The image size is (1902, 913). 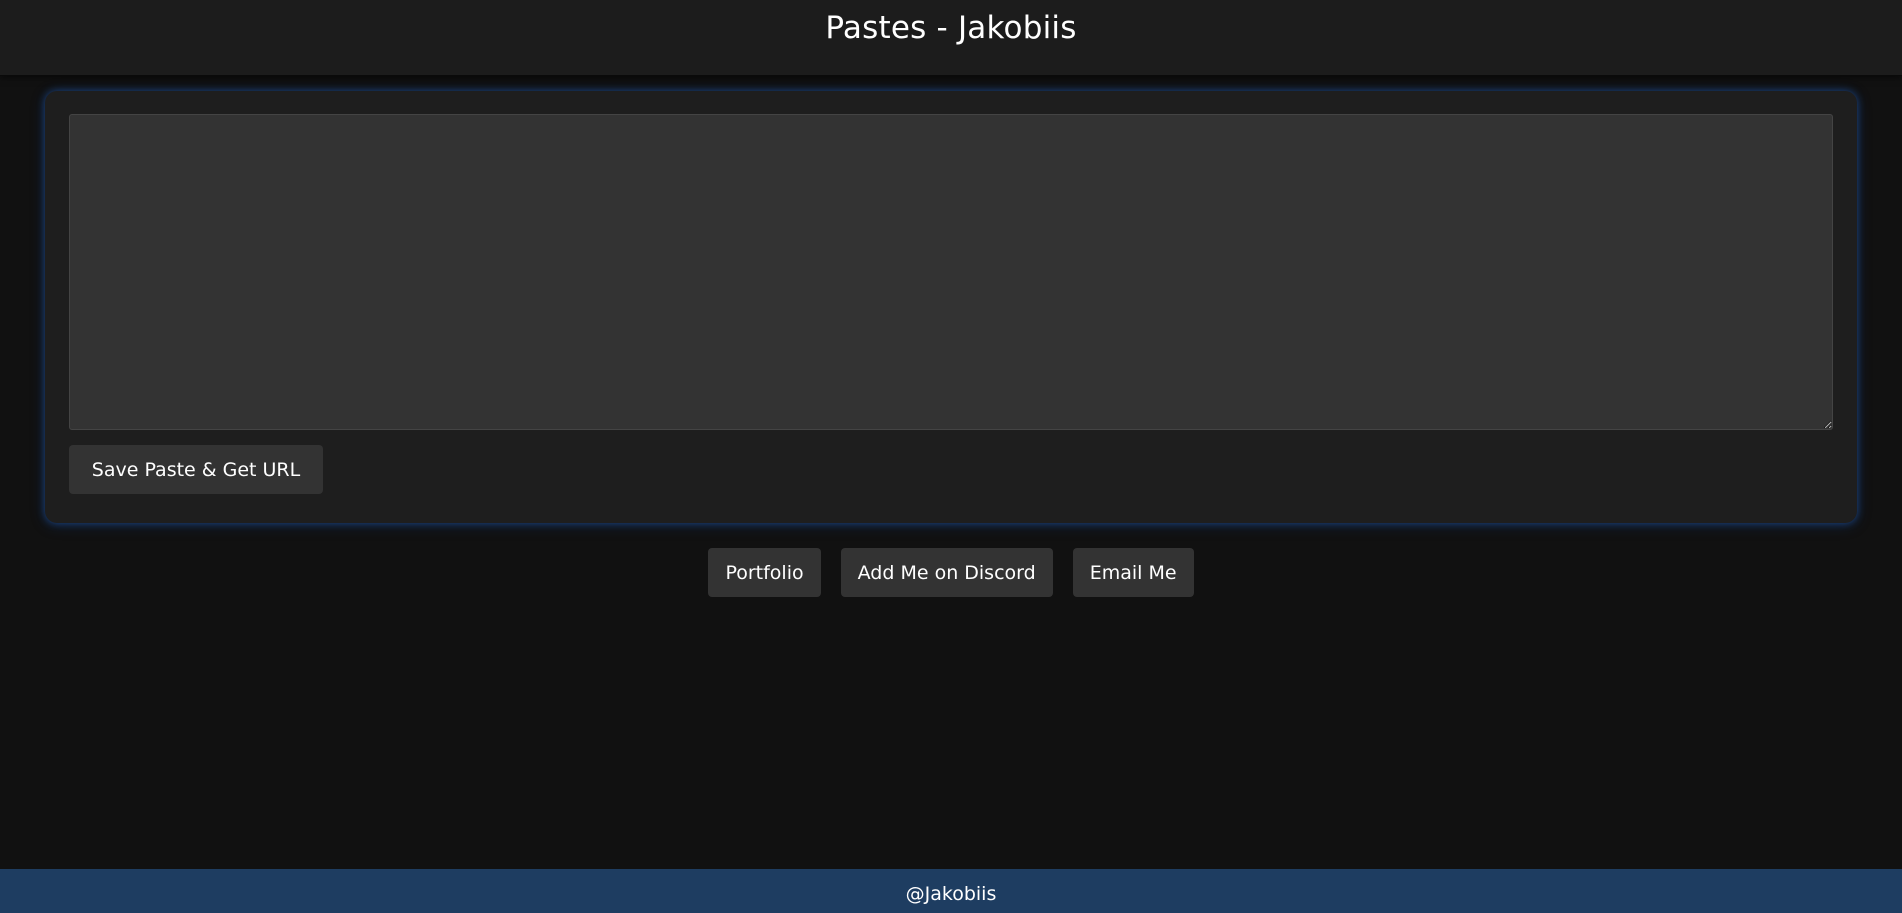 What do you see at coordinates (764, 572) in the screenshot?
I see `portfolio-button: Portfolio` at bounding box center [764, 572].